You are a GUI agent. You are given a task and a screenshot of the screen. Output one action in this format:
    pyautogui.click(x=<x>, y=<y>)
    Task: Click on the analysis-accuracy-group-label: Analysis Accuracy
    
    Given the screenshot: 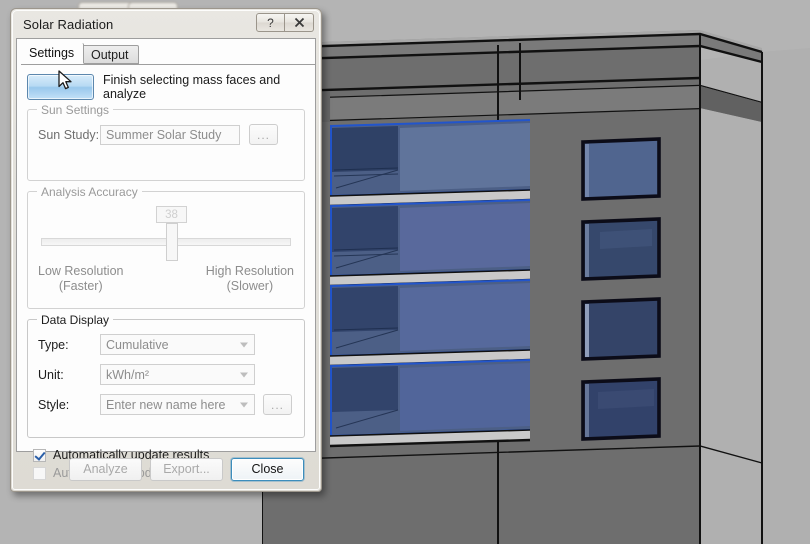 What is the action you would take?
    pyautogui.click(x=89, y=192)
    